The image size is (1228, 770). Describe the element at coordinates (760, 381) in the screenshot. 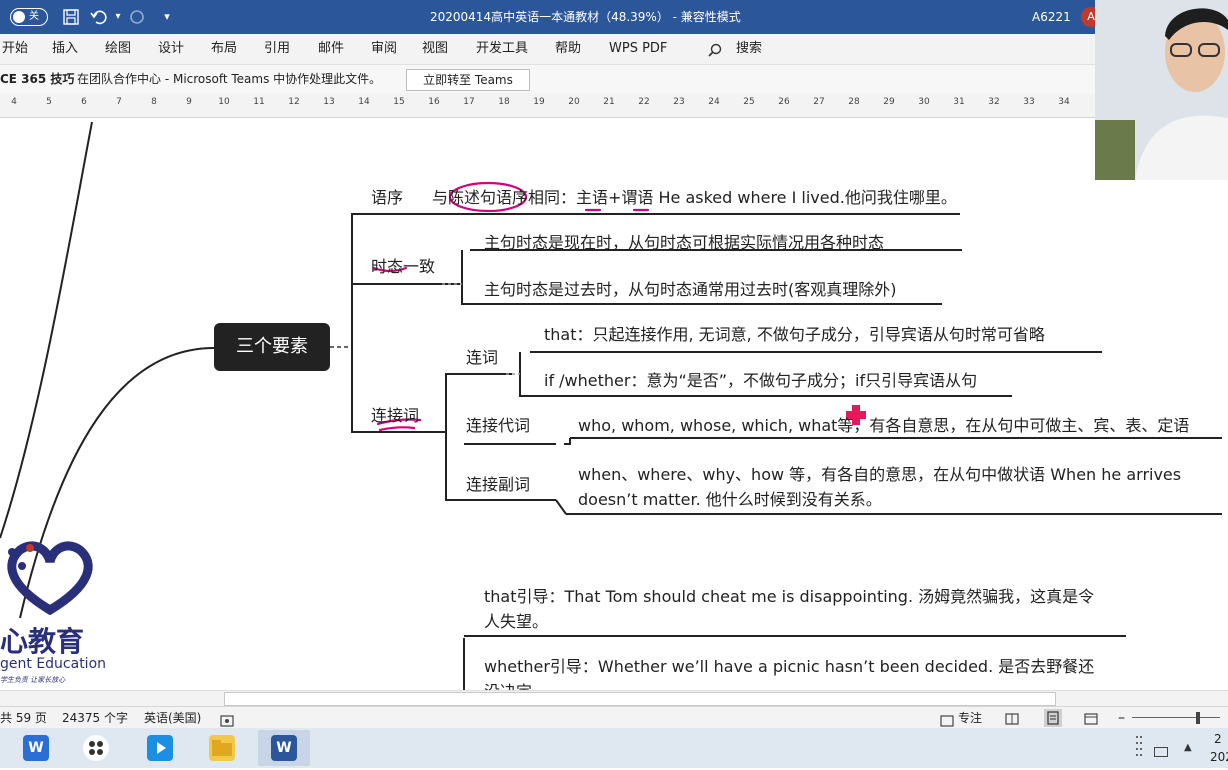

I see `conjunction-item: if /whether：意为“是否”，不做句子成分；if只引导宾语从句` at that location.